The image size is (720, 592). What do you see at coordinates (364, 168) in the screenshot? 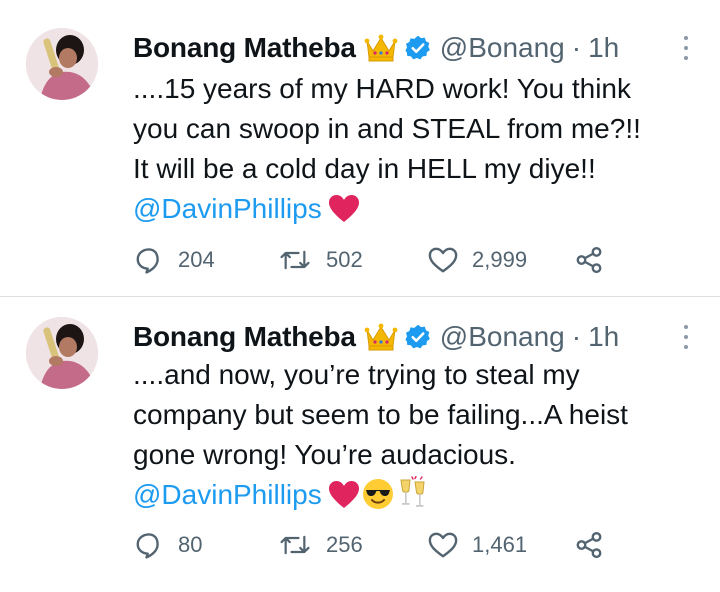
I see `tweet-text-line: It will be a cold day in HELL my diye!!` at bounding box center [364, 168].